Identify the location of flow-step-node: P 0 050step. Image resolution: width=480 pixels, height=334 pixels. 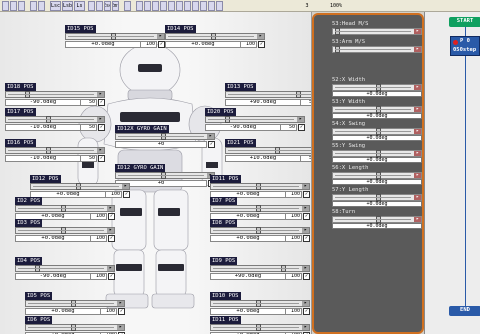
(465, 46).